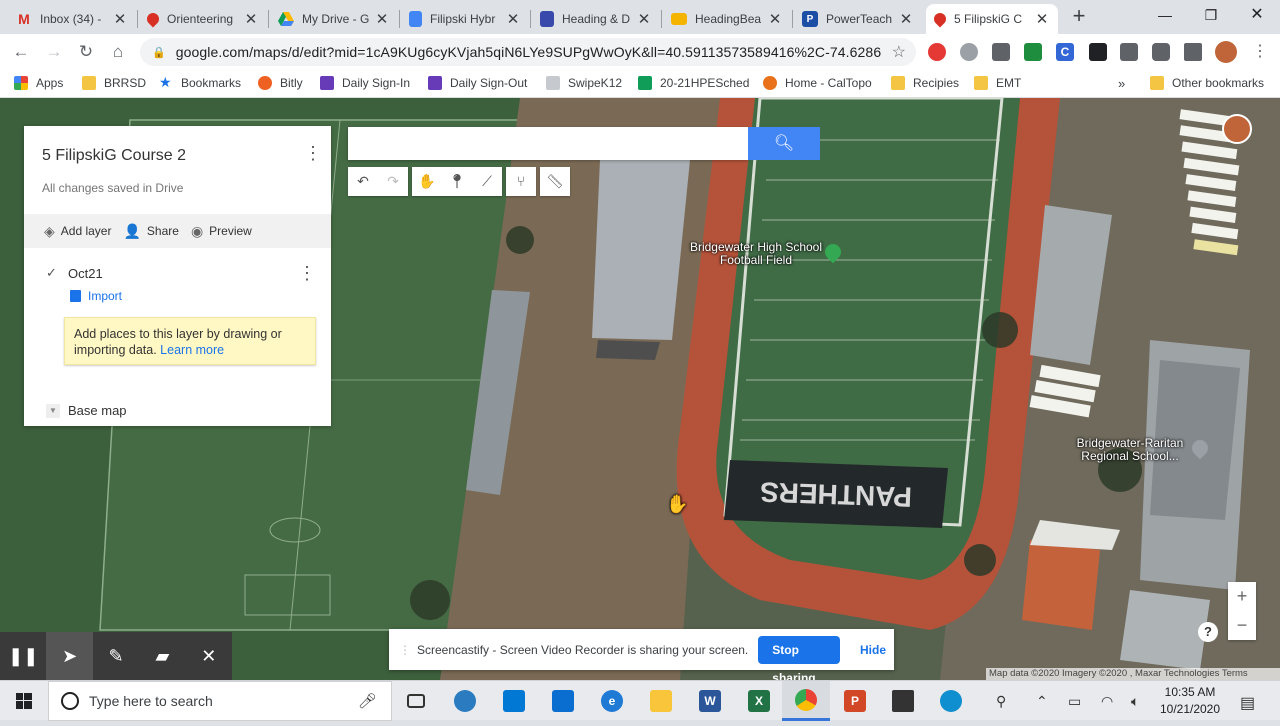 The width and height of the screenshot is (1280, 726). I want to click on help-icon: ?, so click(1208, 632).